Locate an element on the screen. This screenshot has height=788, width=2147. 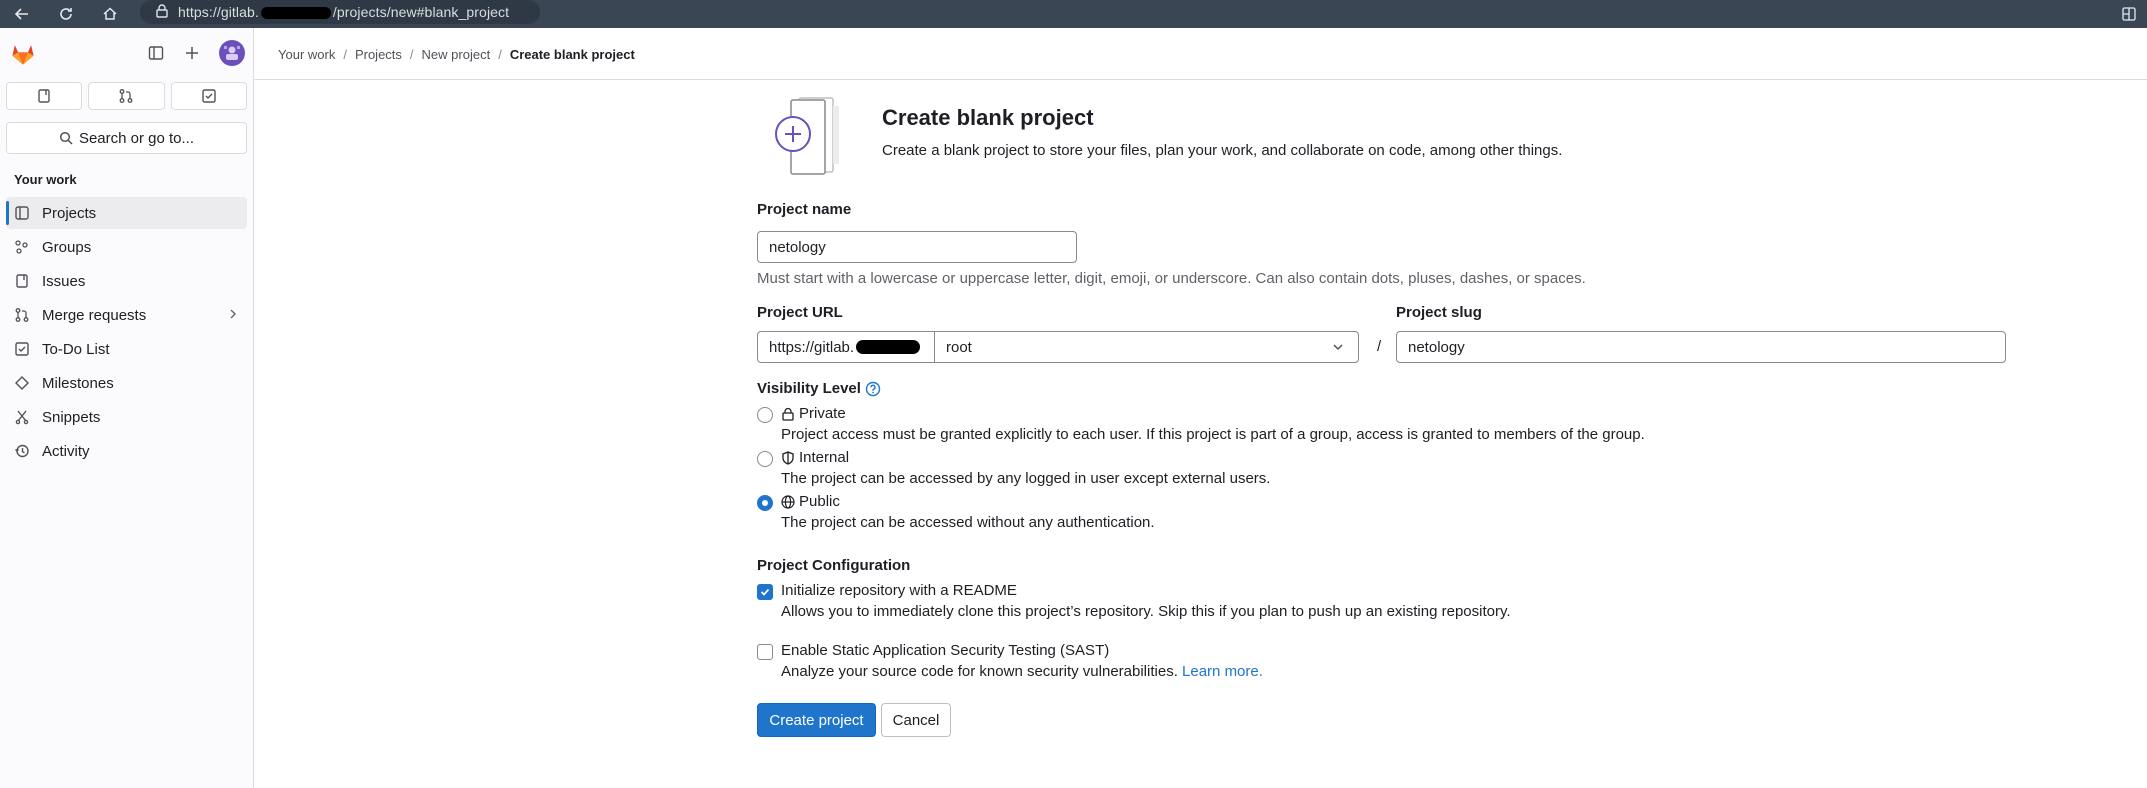
breadcrumb-projects: Projects is located at coordinates (378, 54).